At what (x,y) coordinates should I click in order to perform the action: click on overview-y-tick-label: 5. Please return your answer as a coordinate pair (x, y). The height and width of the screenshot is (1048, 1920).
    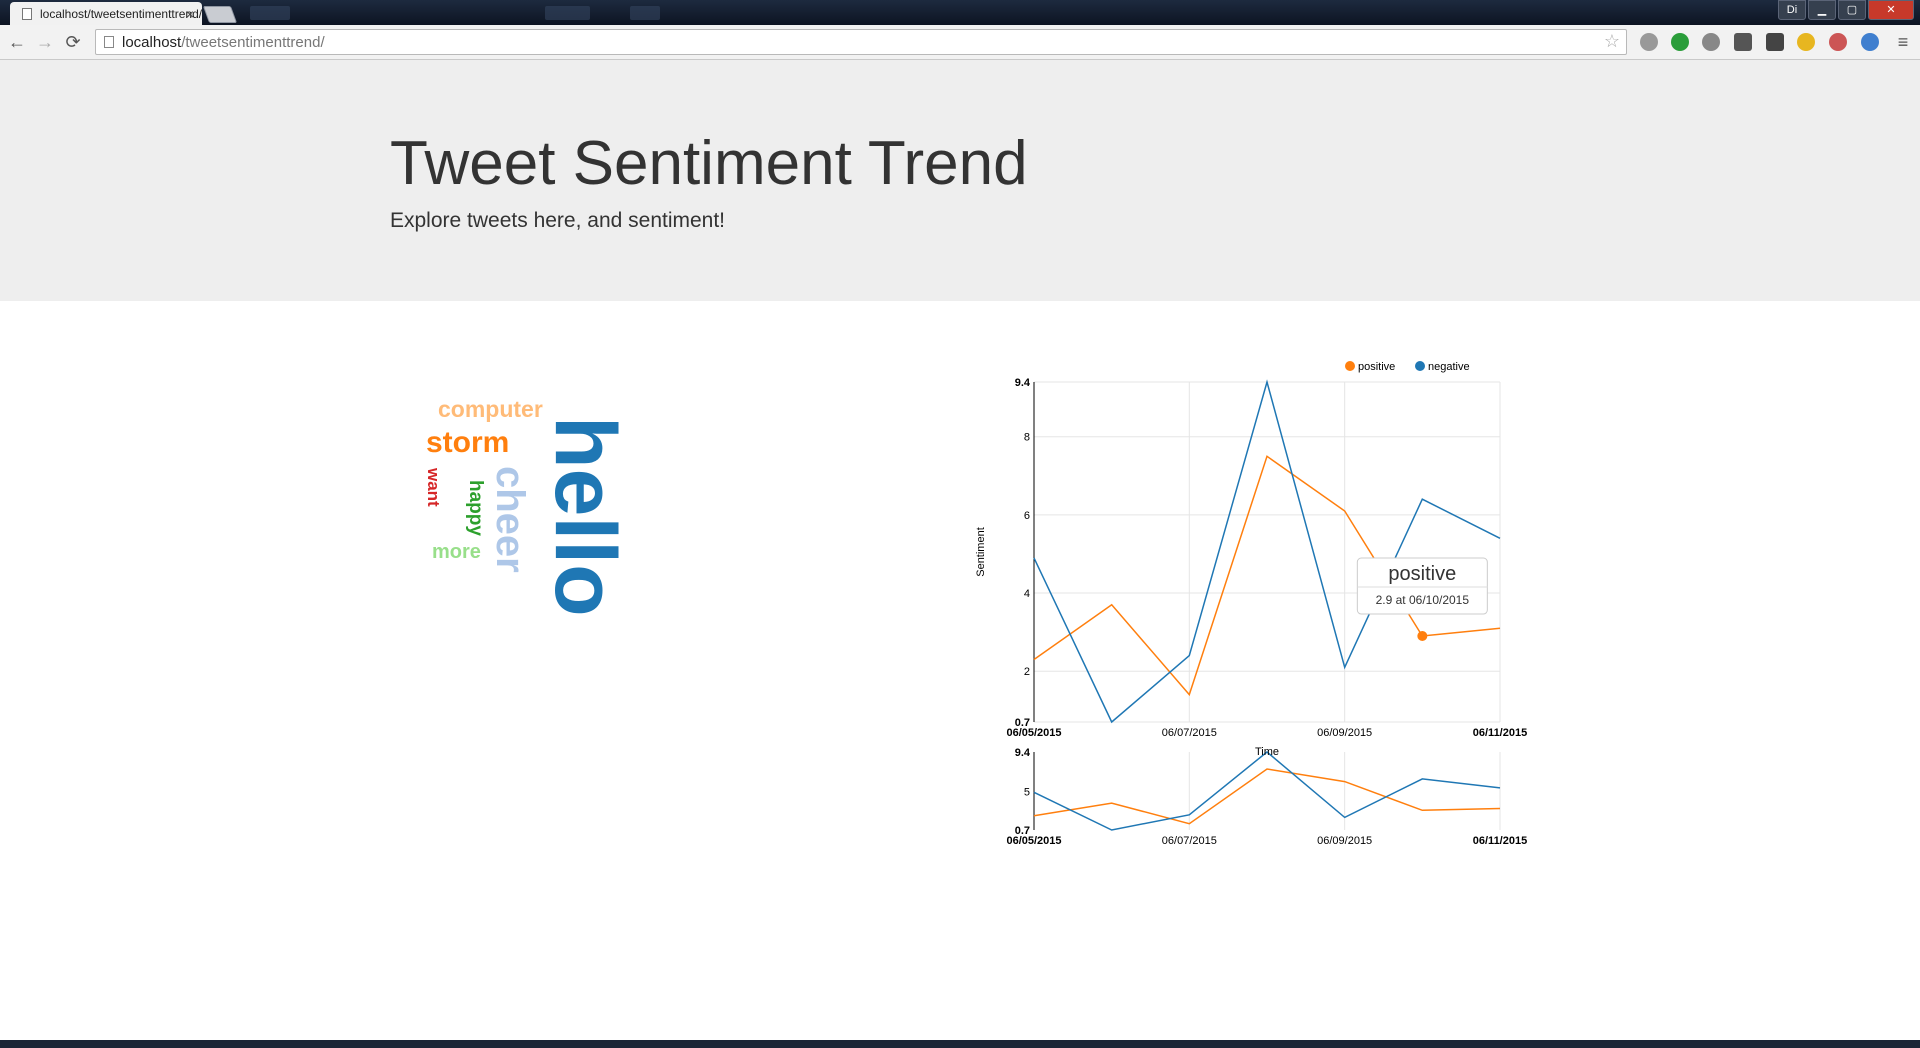
    Looking at the image, I should click on (1027, 792).